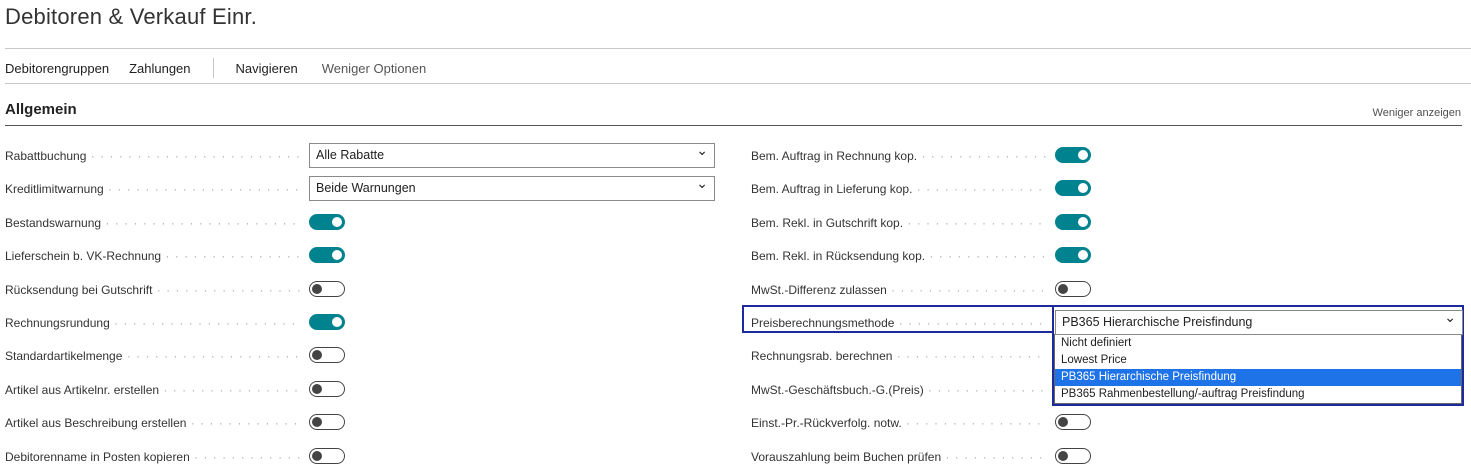  What do you see at coordinates (1259, 322) in the screenshot?
I see `select-preisberechnungsmethode: PB365 Hierarchische Preisfindung ⌄` at bounding box center [1259, 322].